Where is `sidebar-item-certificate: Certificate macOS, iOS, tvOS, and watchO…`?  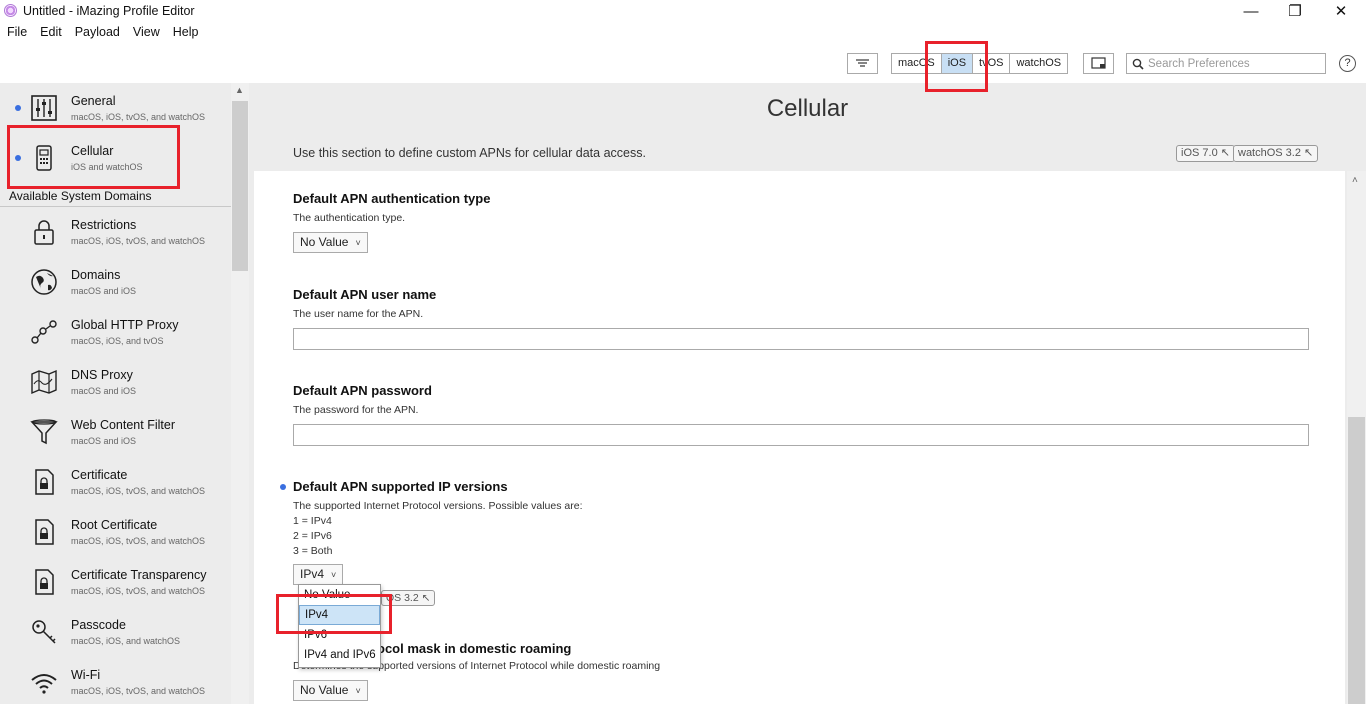 sidebar-item-certificate: Certificate macOS, iOS, tvOS, and watchO… is located at coordinates (115, 482).